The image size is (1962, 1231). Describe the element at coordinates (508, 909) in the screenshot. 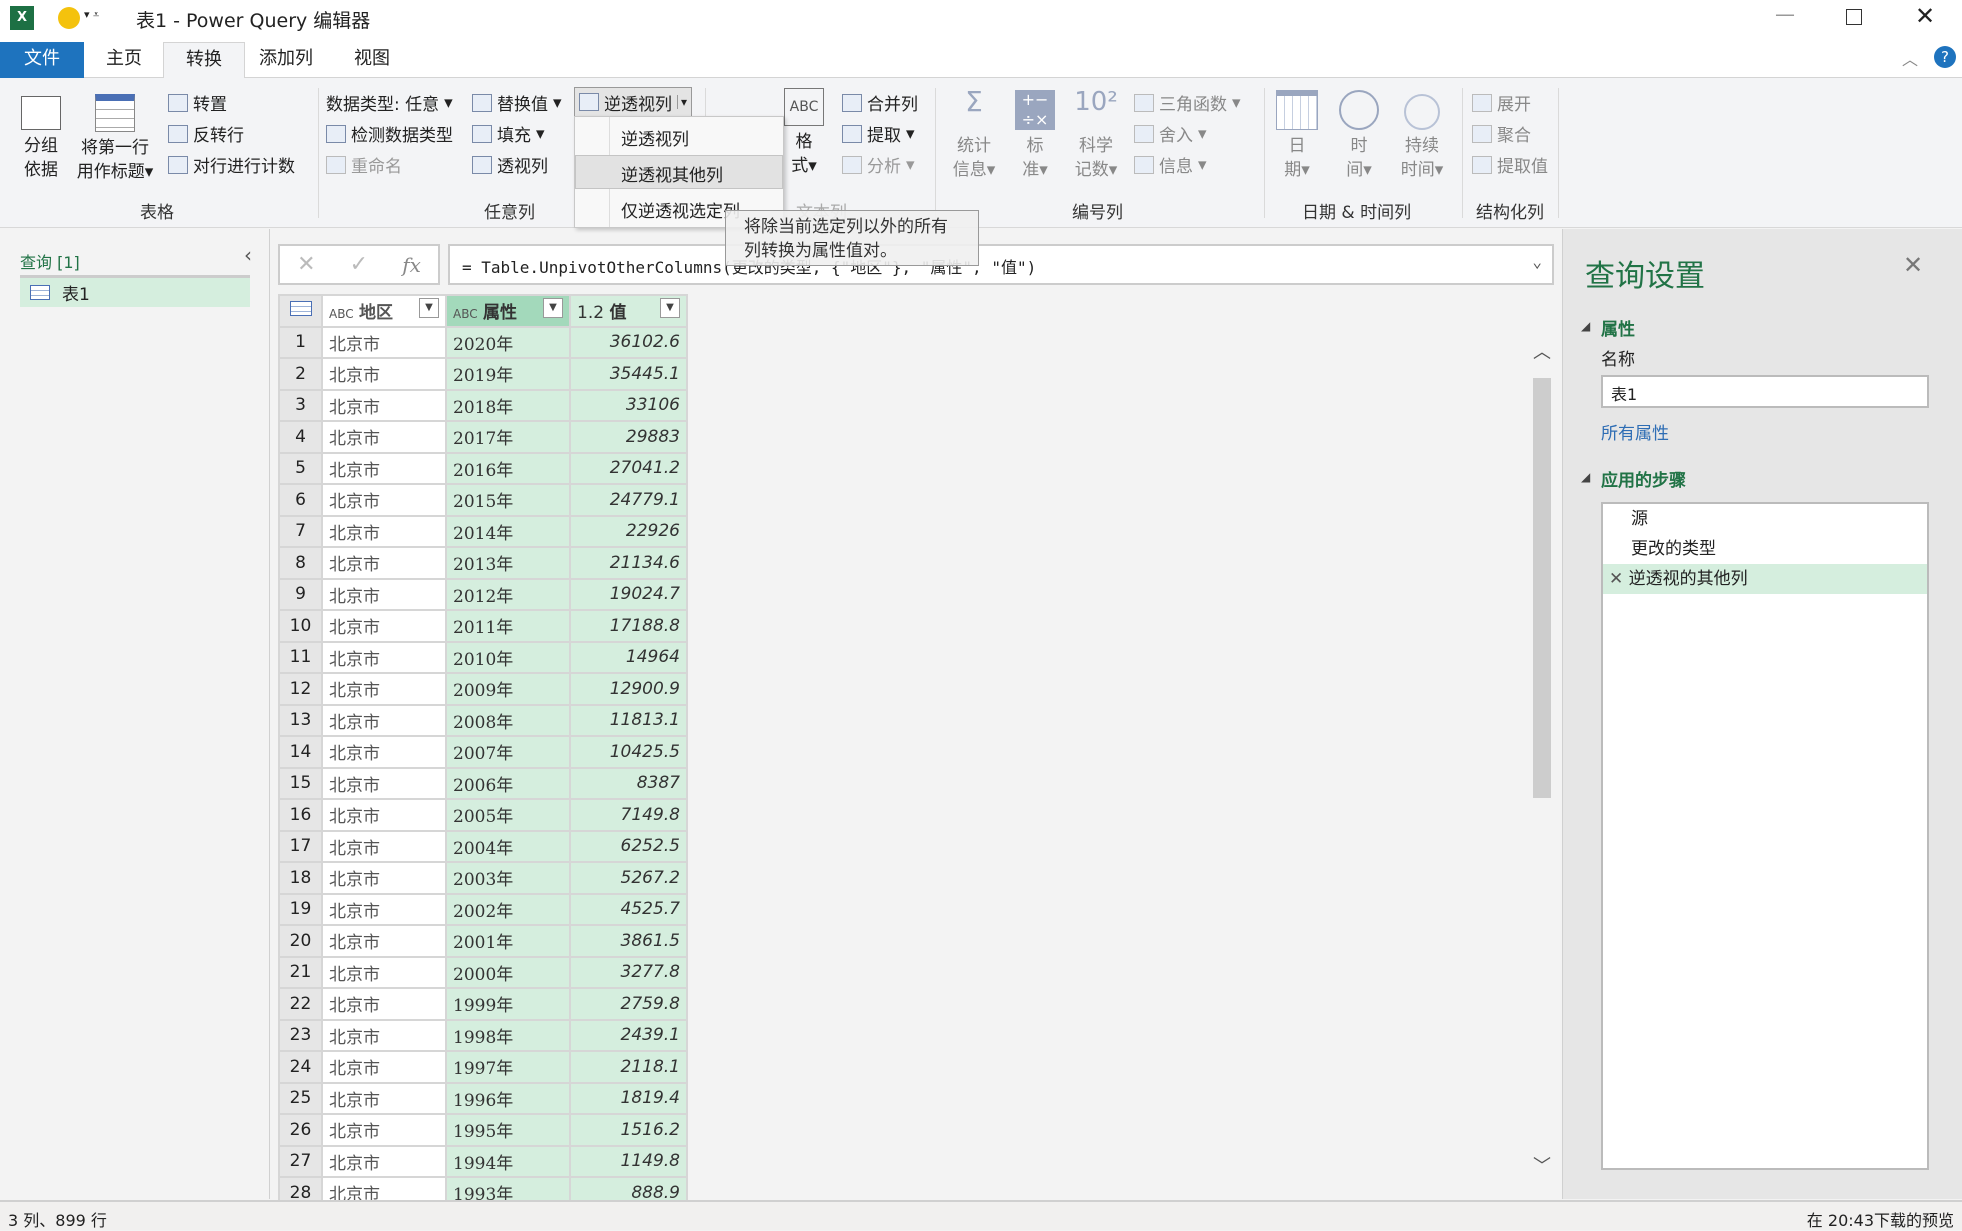

I see `cell-attribute: 2002年` at that location.